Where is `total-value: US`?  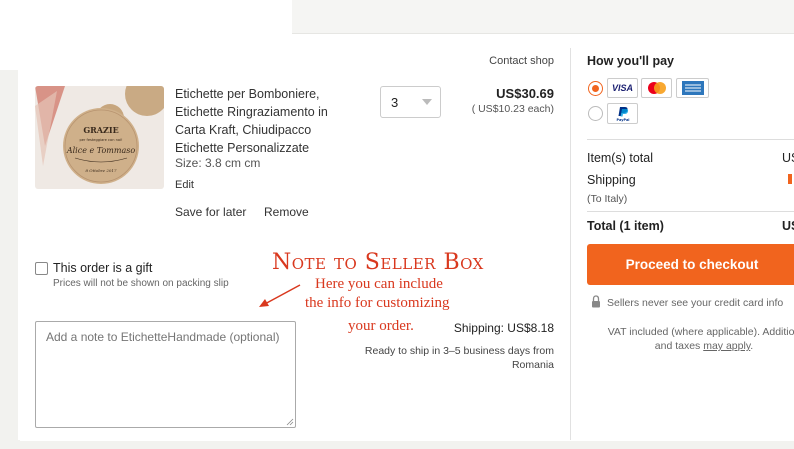
total-value: US is located at coordinates (788, 226).